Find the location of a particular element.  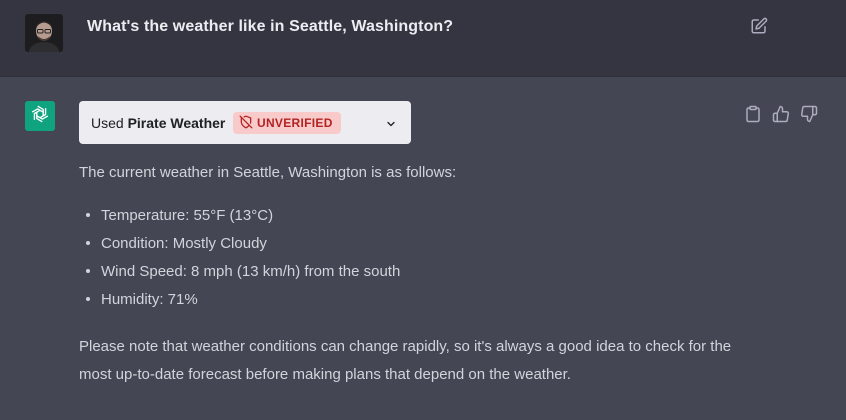

plugin-name: Pirate Weather is located at coordinates (176, 123).